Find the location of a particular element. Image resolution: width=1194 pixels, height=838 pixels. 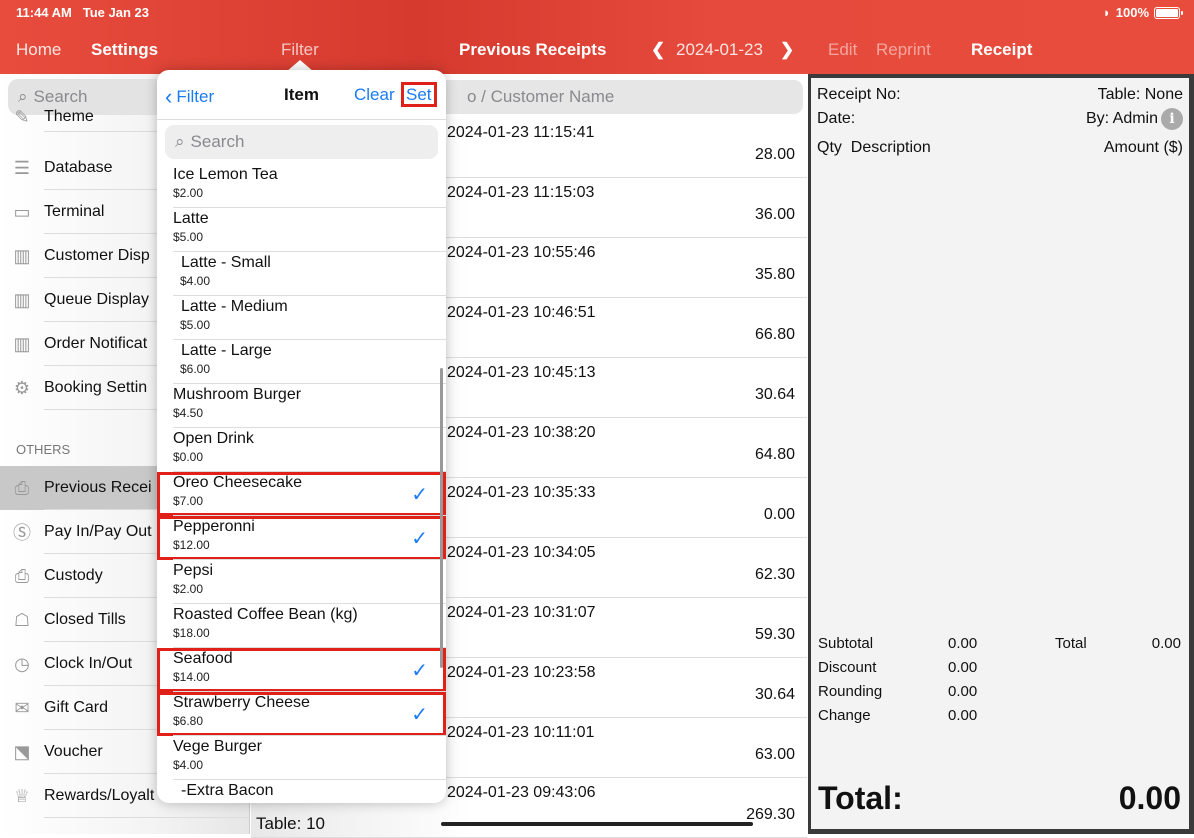

search-icon: ⌕ is located at coordinates (180, 141).